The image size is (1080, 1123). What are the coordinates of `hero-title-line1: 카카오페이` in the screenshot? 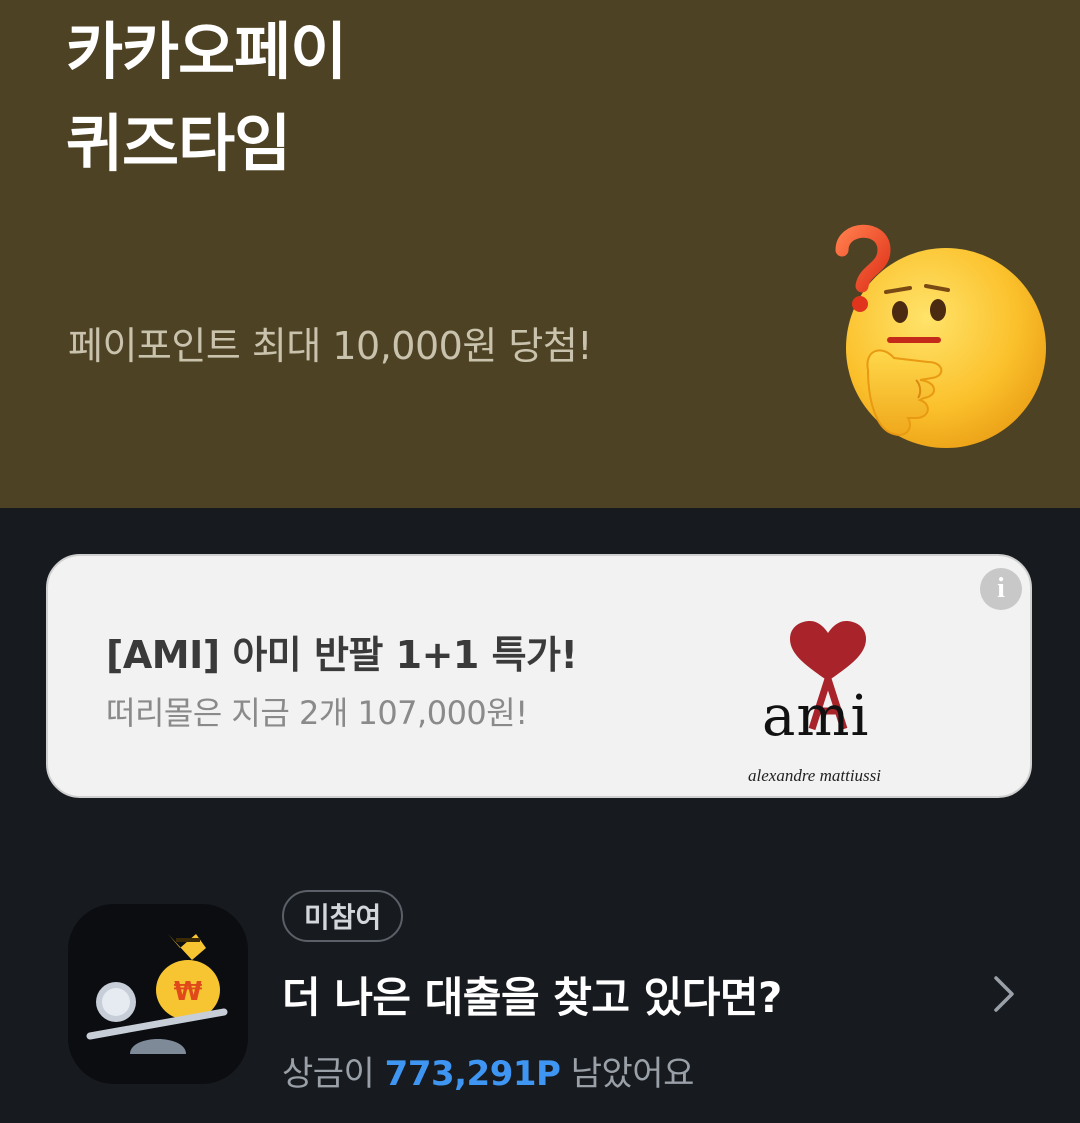 It's located at (206, 51).